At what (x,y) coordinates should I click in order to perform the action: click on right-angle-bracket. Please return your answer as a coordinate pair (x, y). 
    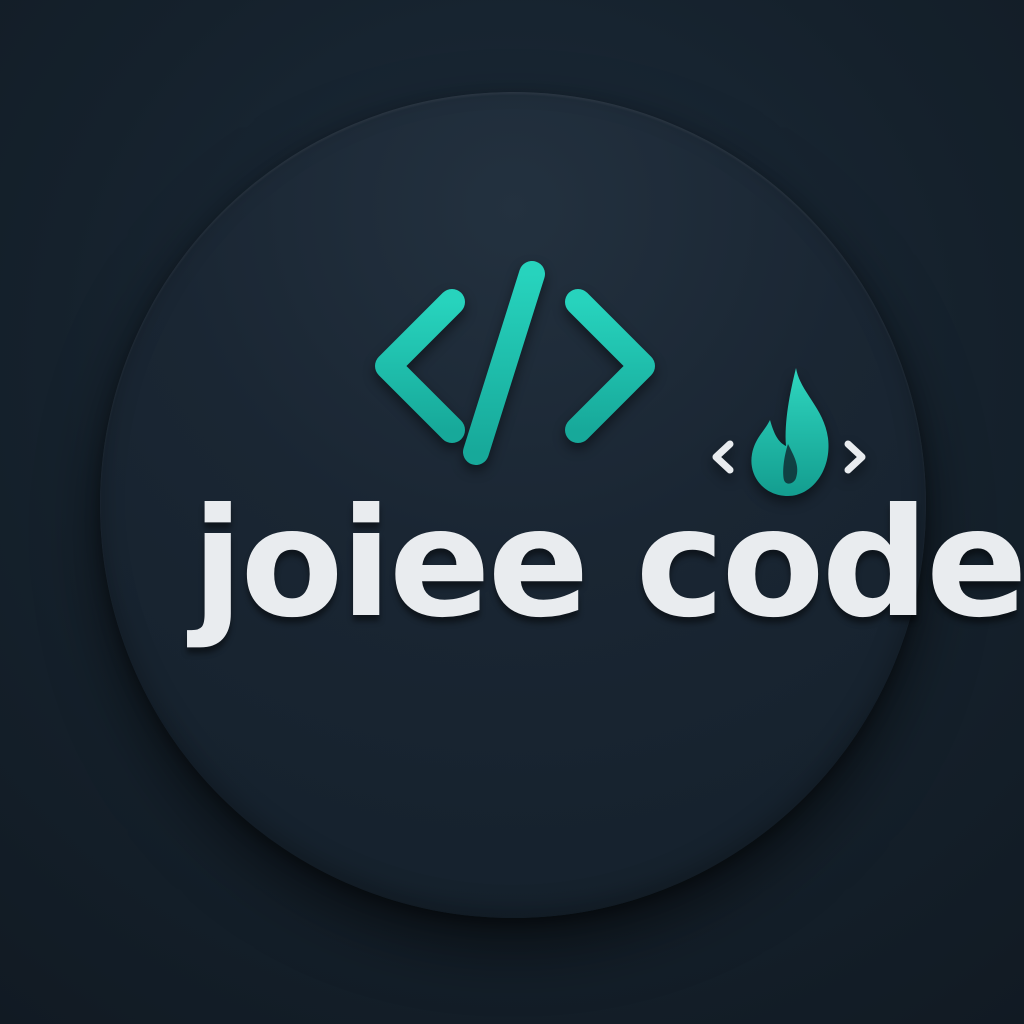
    Looking at the image, I should click on (610, 366).